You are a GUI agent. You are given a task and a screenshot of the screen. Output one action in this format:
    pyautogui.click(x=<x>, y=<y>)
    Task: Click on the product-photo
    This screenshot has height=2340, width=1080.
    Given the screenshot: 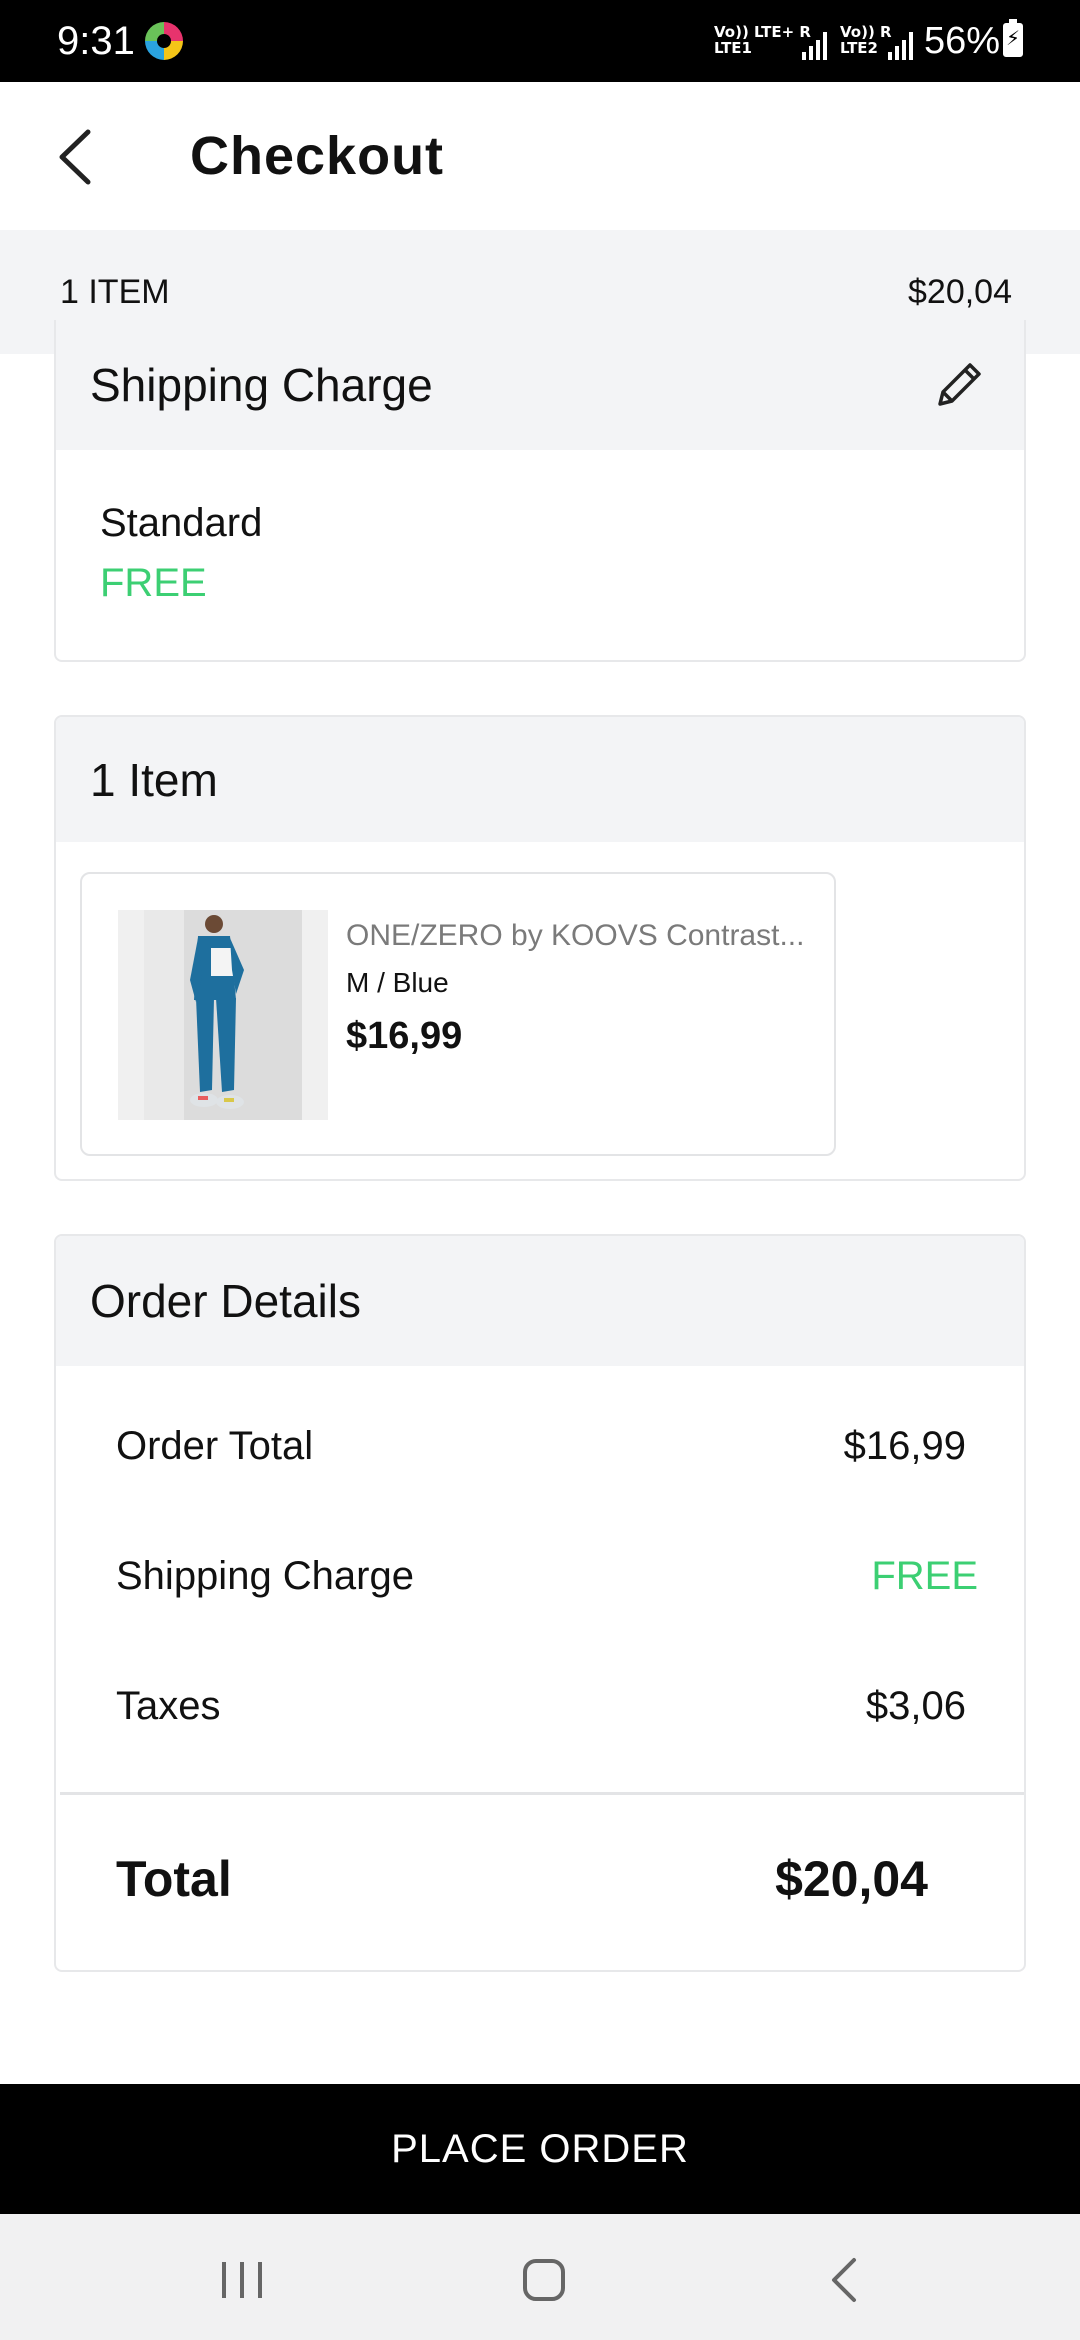 What is the action you would take?
    pyautogui.click(x=223, y=1015)
    